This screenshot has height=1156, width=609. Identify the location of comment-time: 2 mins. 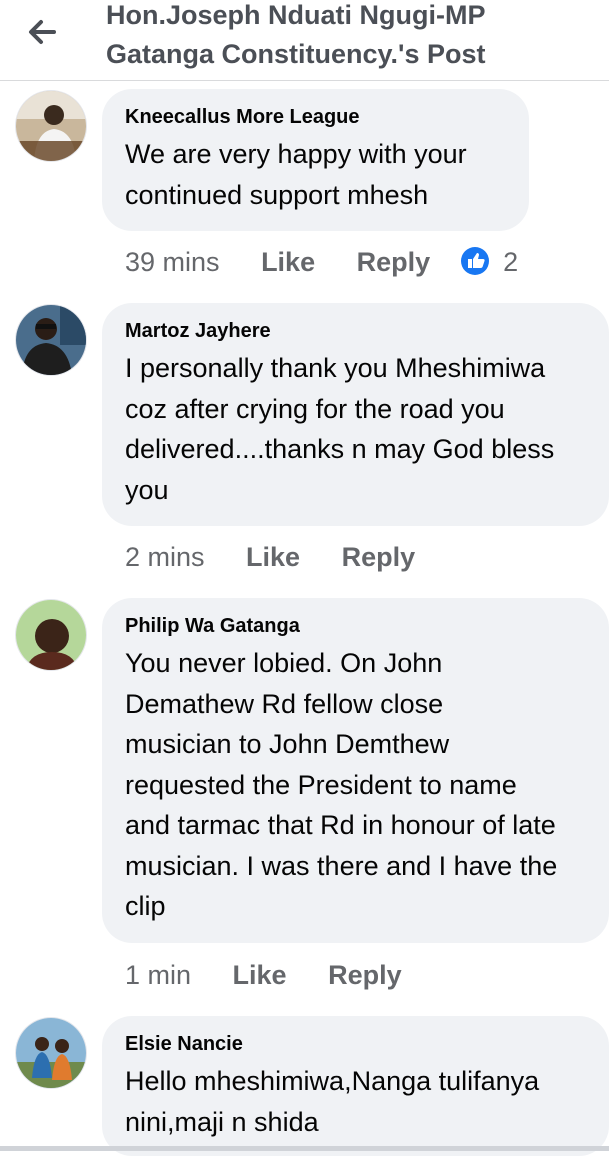
(165, 557).